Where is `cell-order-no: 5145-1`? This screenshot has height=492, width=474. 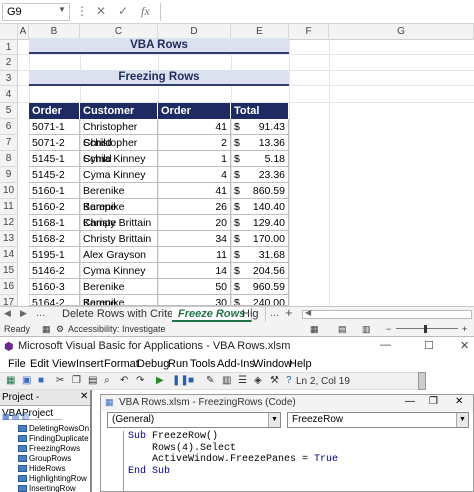 cell-order-no: 5145-1 is located at coordinates (54, 159).